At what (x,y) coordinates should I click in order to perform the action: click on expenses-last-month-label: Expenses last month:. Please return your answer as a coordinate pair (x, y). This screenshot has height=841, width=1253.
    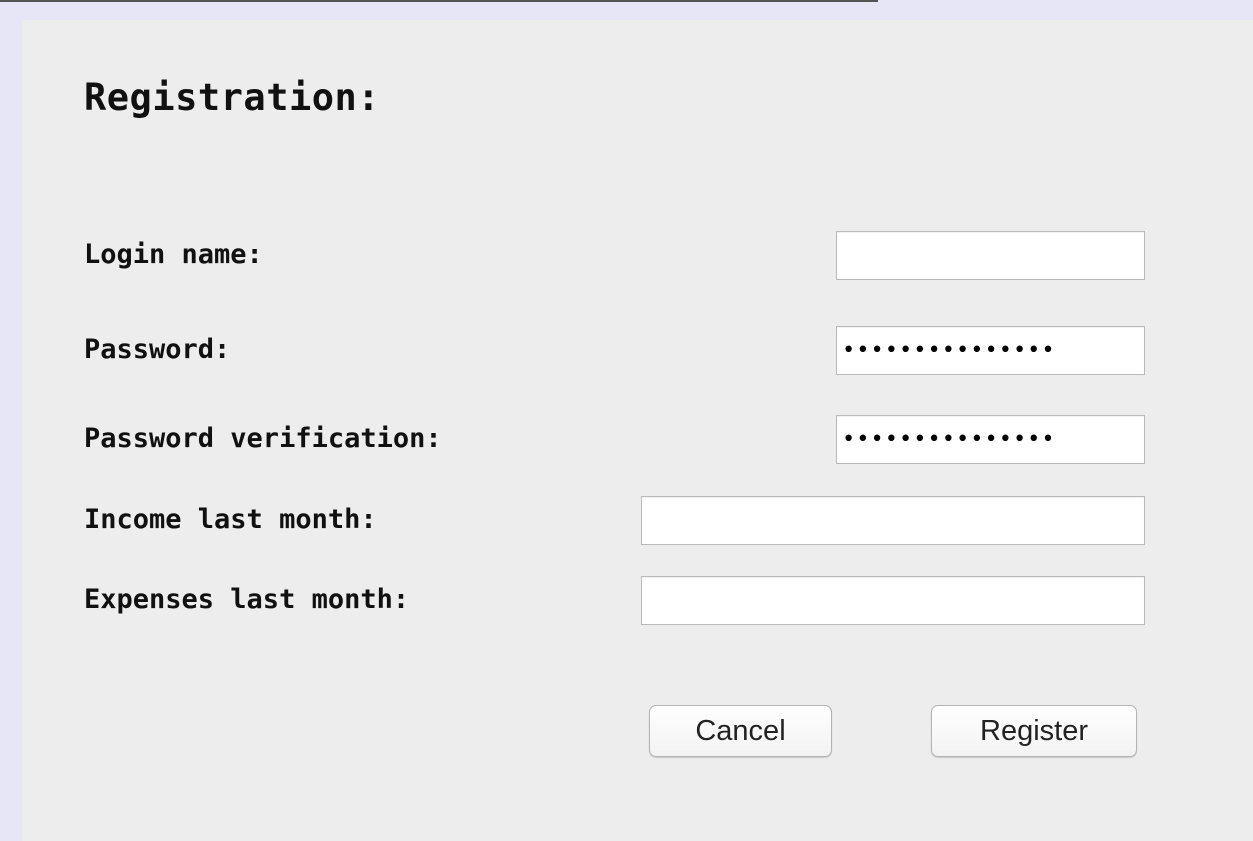
    Looking at the image, I should click on (247, 599).